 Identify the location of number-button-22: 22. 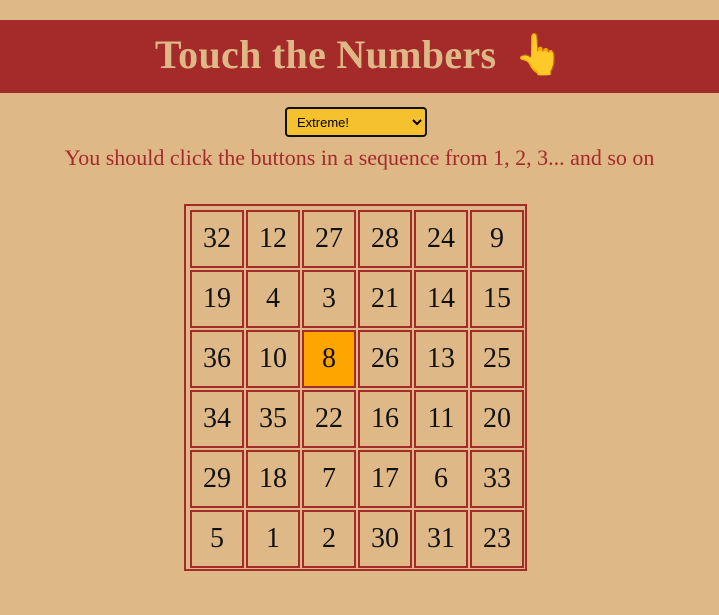
(329, 419).